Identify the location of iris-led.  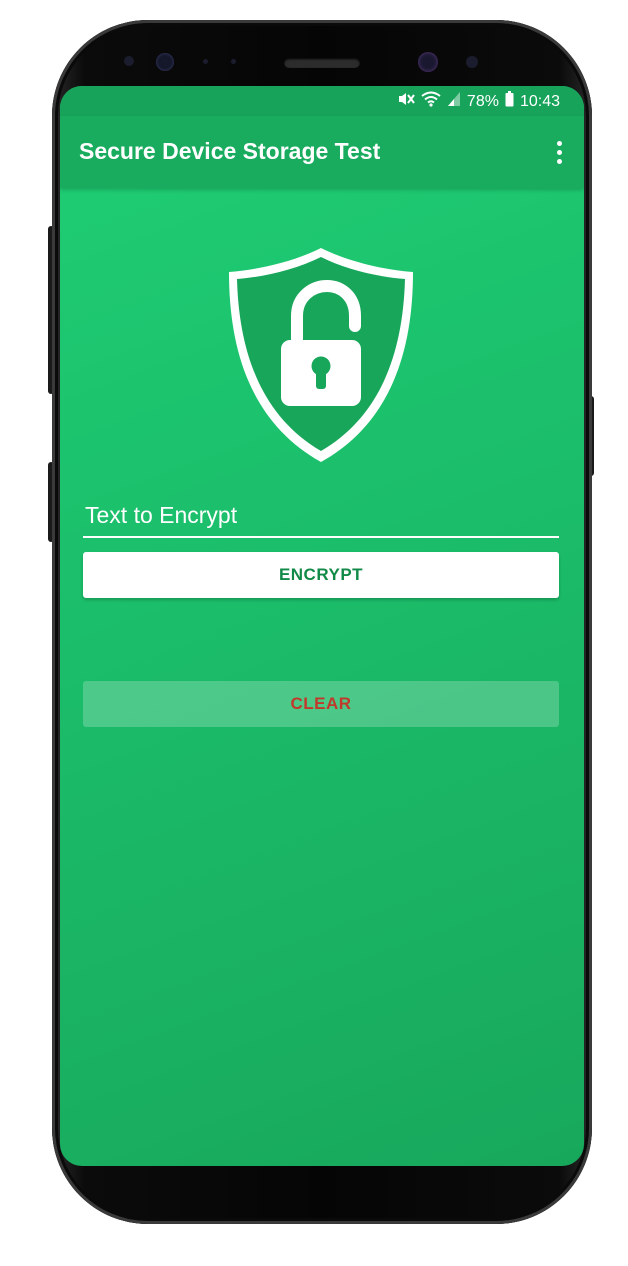
(472, 62).